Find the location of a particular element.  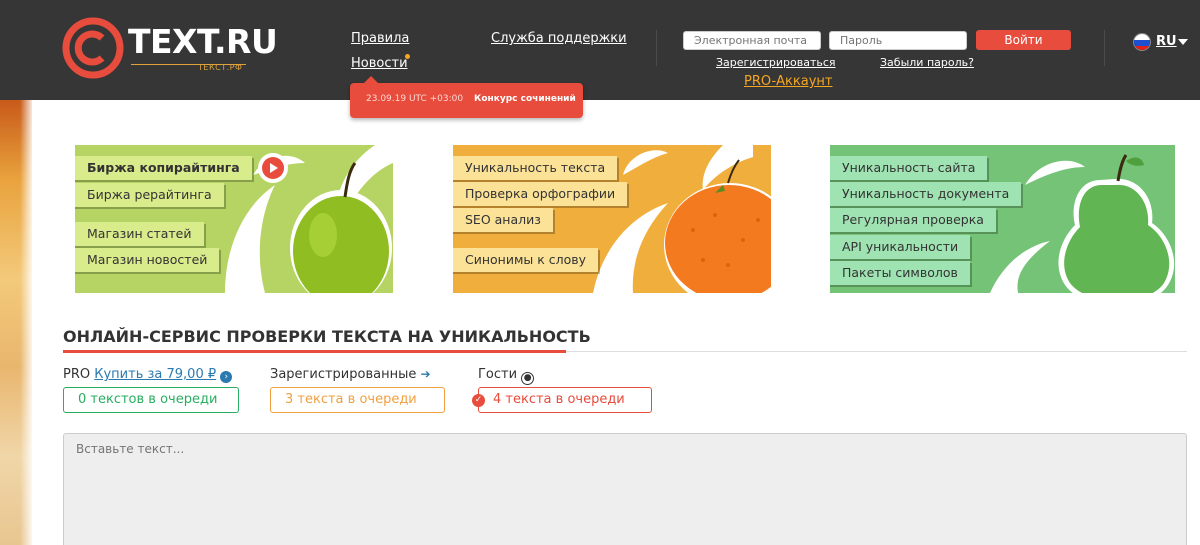

sign-in-icon: ➔ is located at coordinates (425, 374).